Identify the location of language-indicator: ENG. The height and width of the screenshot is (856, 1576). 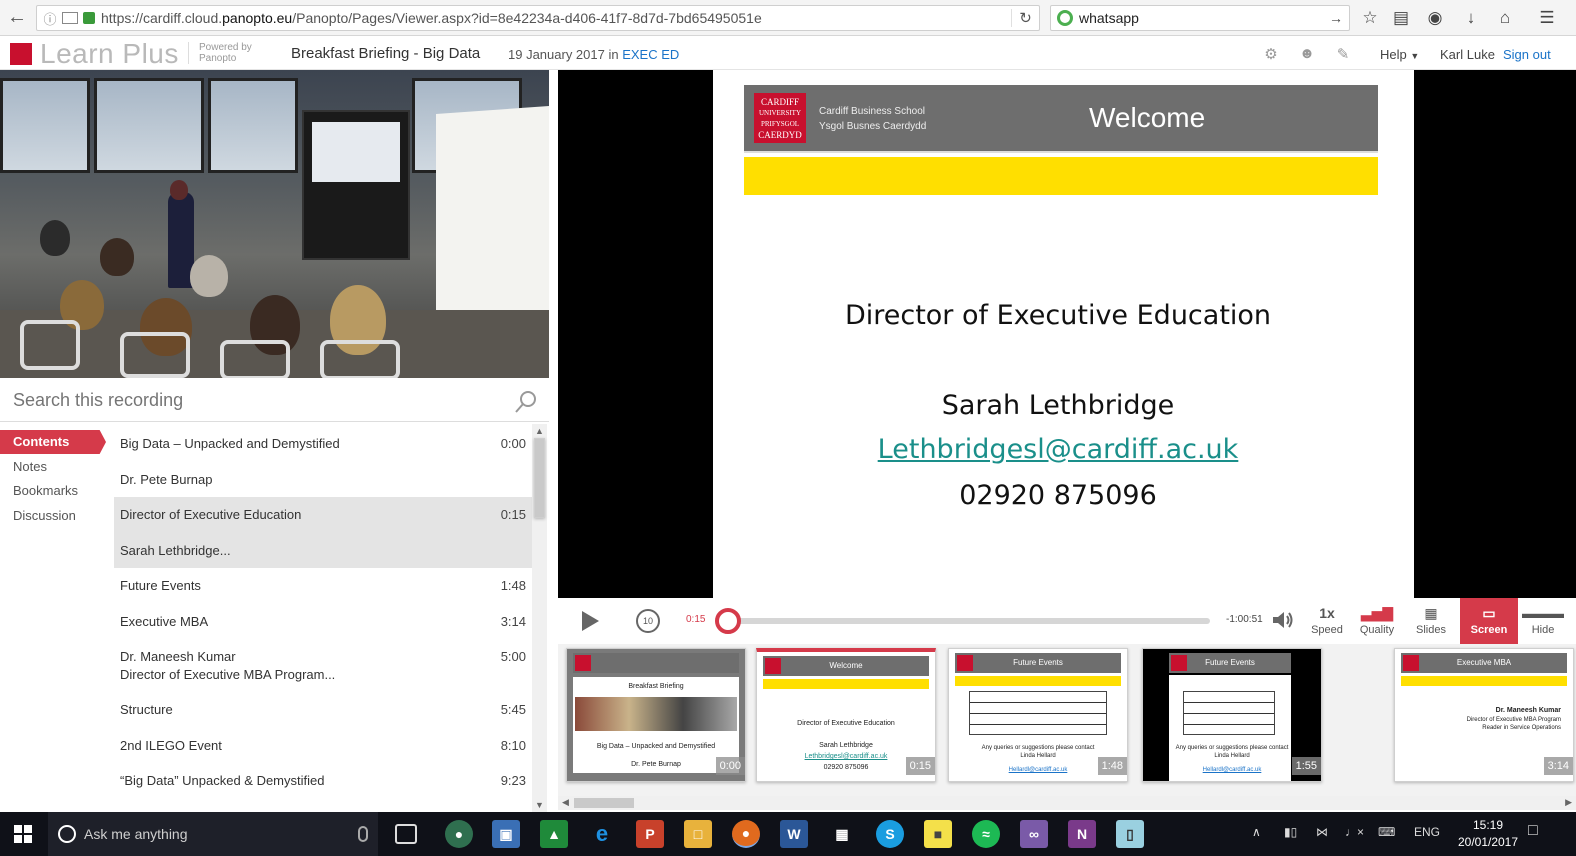
(1427, 832).